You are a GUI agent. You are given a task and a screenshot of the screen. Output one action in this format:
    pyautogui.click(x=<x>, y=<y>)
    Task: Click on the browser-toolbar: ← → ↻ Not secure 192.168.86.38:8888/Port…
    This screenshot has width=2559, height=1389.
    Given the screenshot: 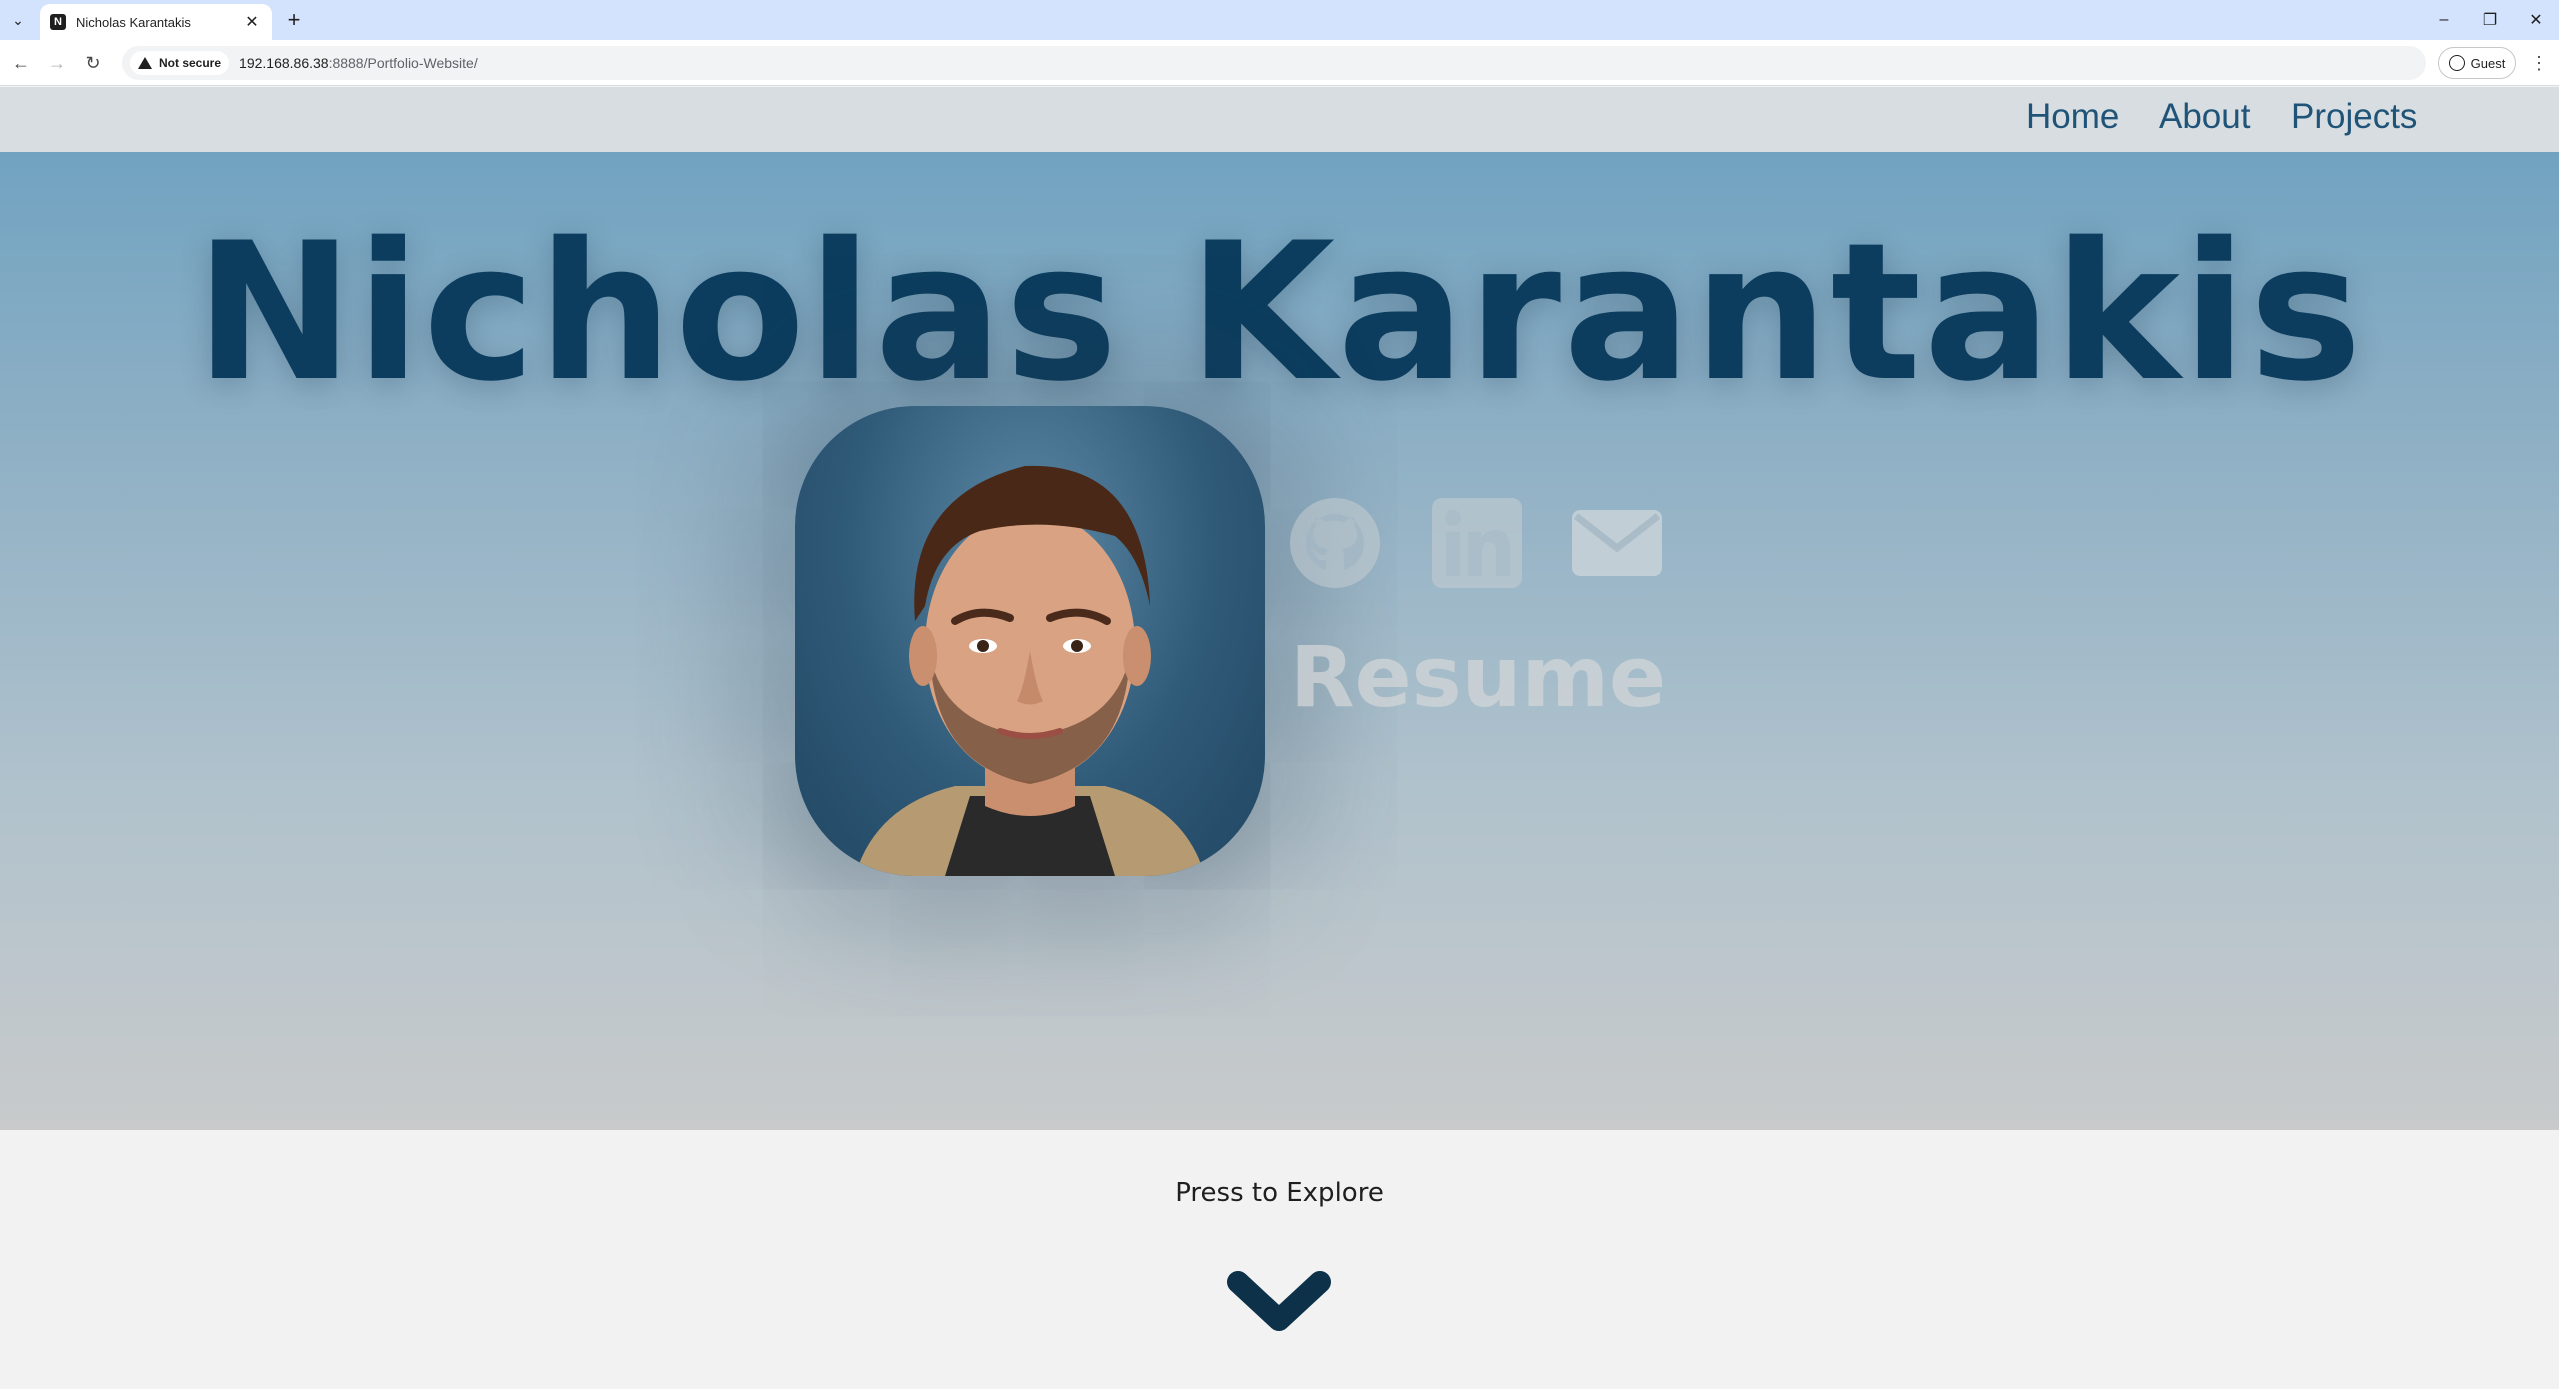 What is the action you would take?
    pyautogui.click(x=1279, y=63)
    